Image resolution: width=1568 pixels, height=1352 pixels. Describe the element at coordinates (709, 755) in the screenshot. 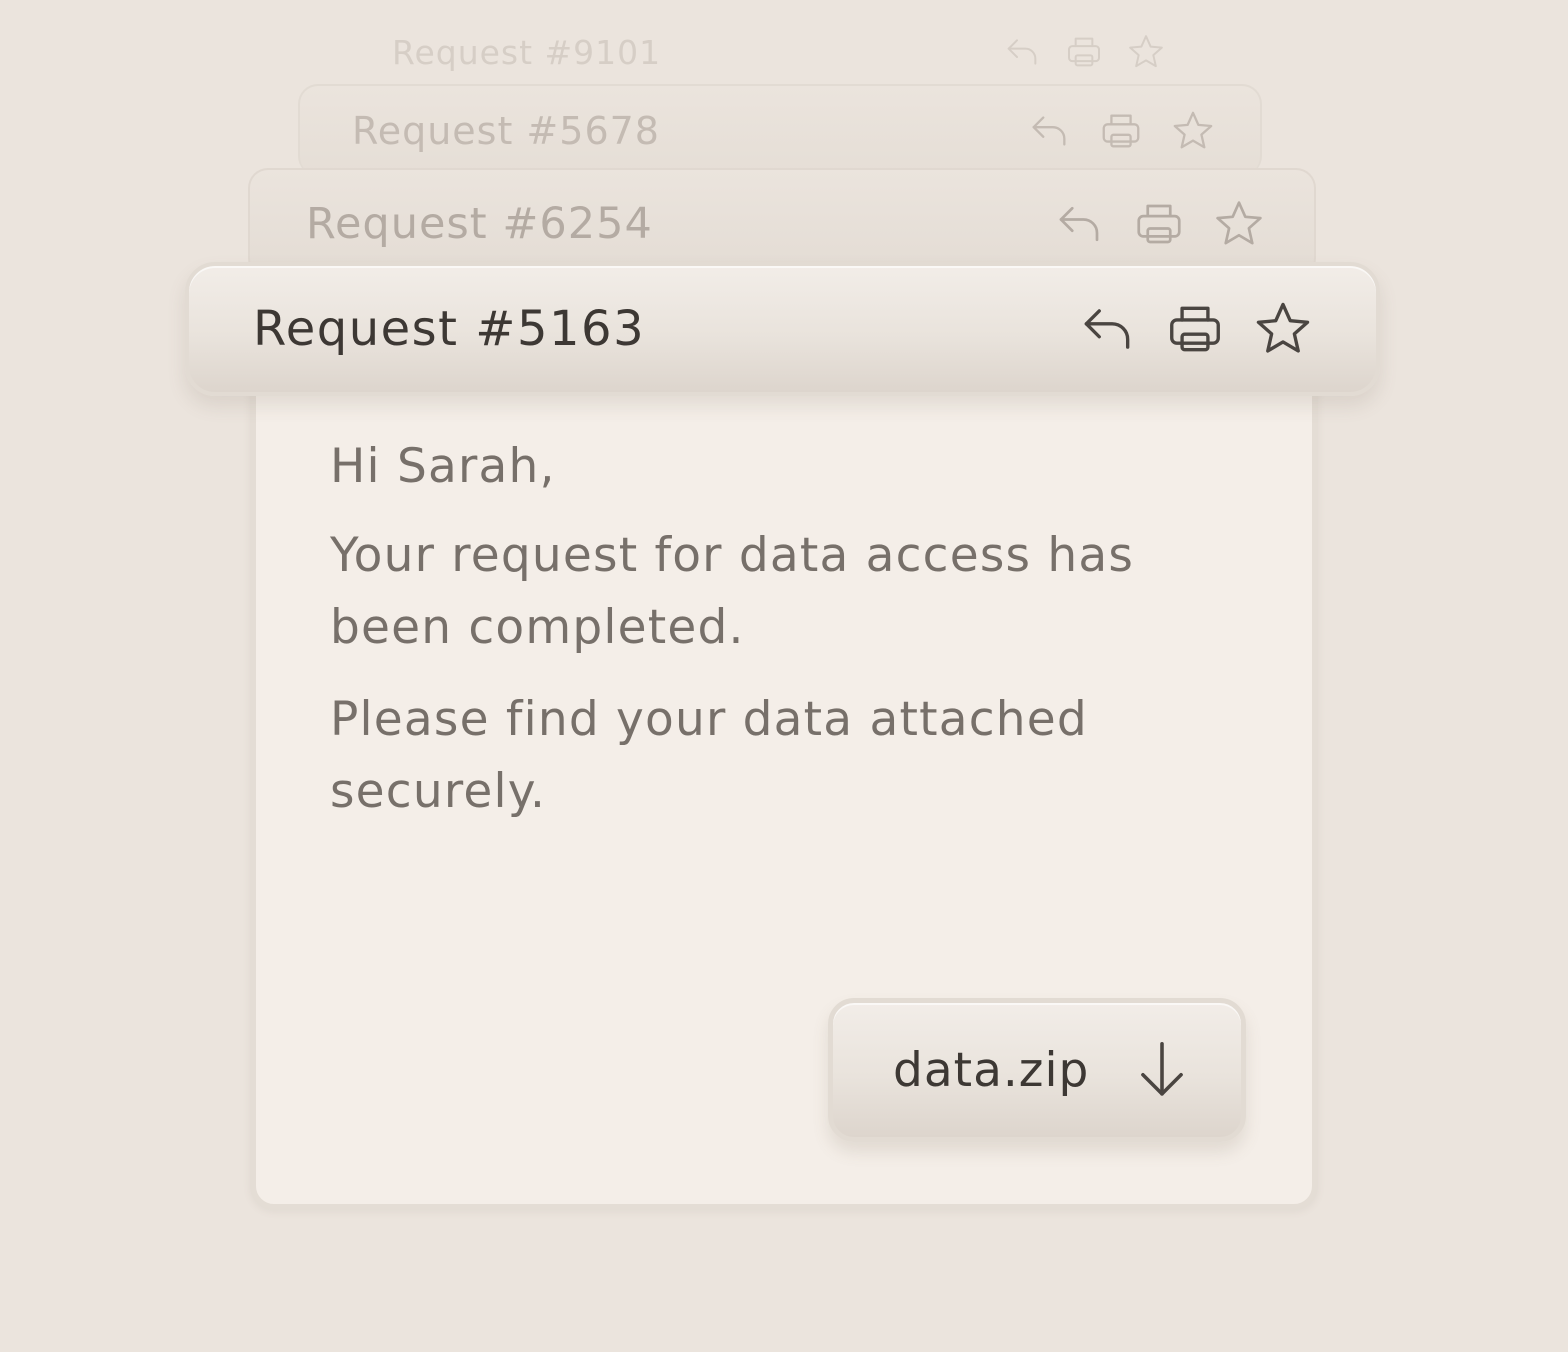

I see `email-body-line: Please find your data attached securely.` at that location.